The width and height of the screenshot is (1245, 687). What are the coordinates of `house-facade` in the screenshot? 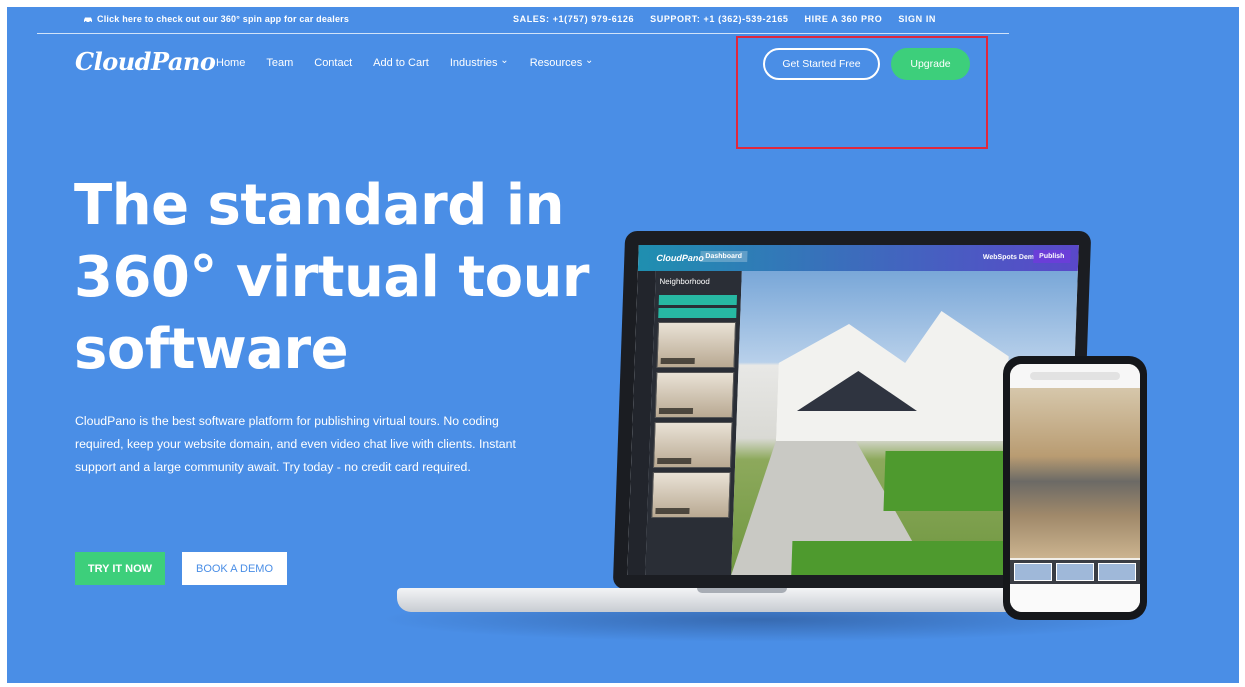 It's located at (893, 376).